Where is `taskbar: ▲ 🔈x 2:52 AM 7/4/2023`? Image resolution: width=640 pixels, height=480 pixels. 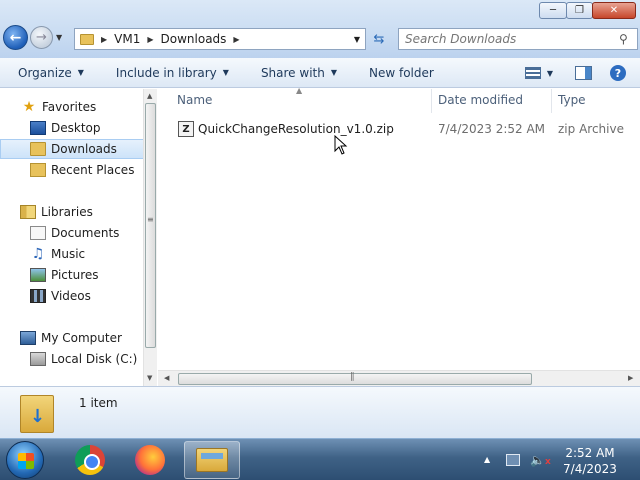 taskbar: ▲ 🔈x 2:52 AM 7/4/2023 is located at coordinates (320, 459).